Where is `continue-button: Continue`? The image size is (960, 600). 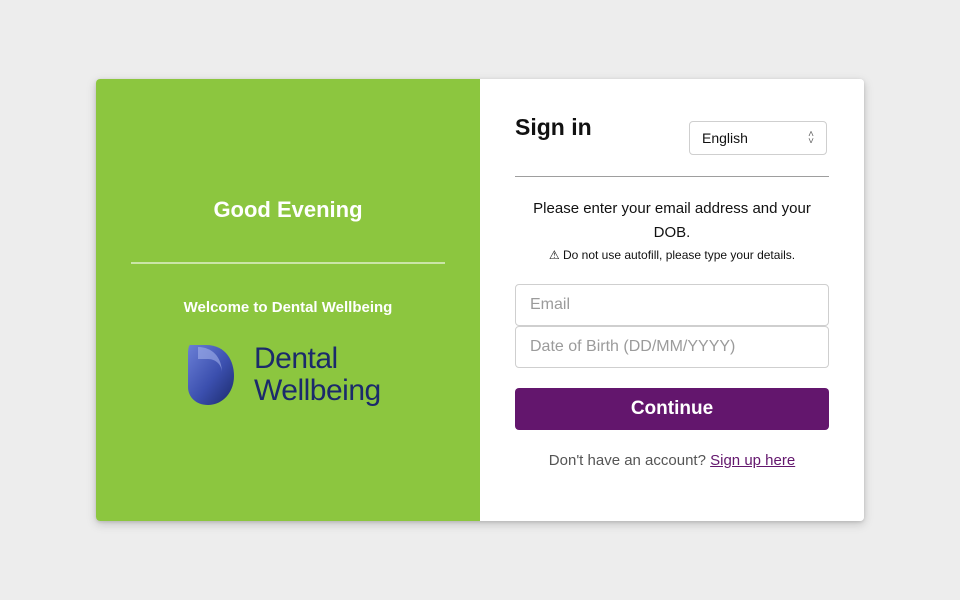
continue-button: Continue is located at coordinates (672, 409).